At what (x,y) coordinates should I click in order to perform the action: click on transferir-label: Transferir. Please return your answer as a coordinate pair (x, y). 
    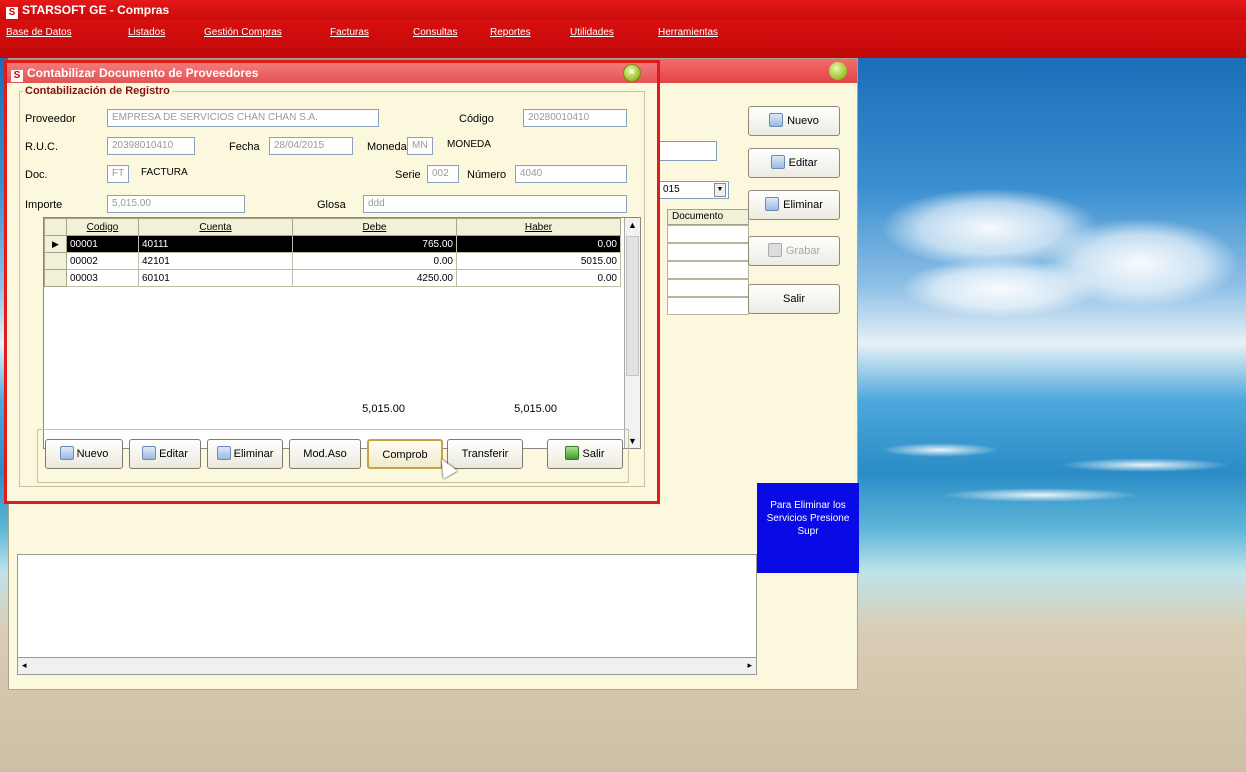
    Looking at the image, I should click on (485, 454).